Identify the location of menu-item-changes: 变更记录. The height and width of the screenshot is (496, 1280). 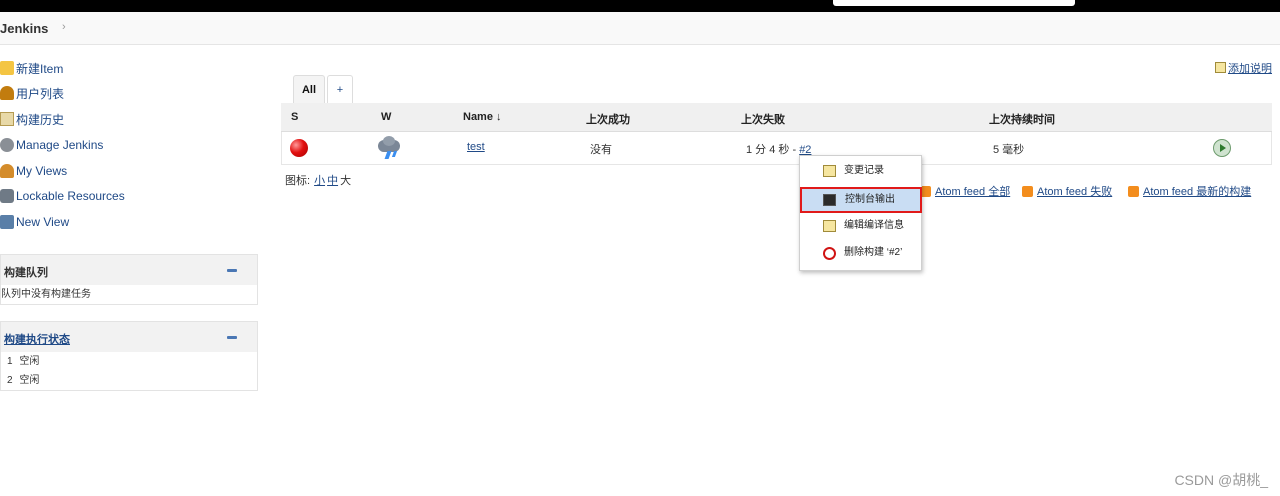
(860, 171).